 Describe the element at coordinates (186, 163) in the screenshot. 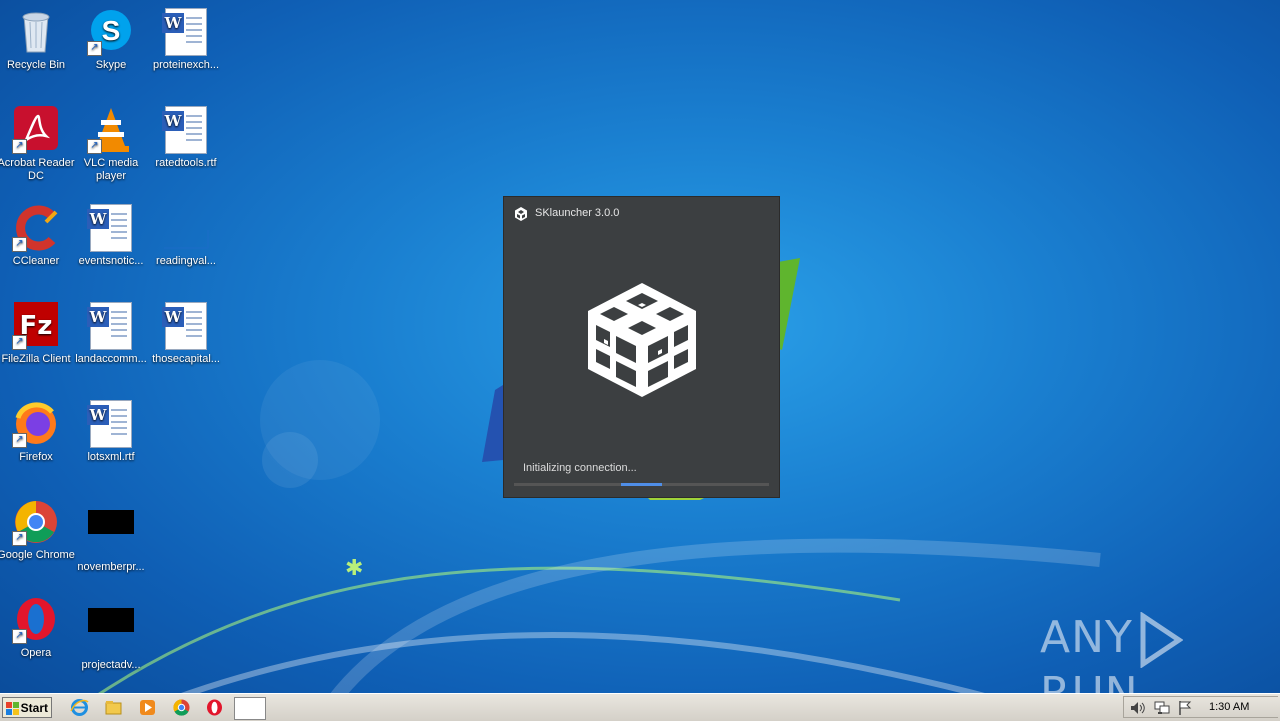

I see `desktop-icon-label: ratedtools.rtf` at that location.